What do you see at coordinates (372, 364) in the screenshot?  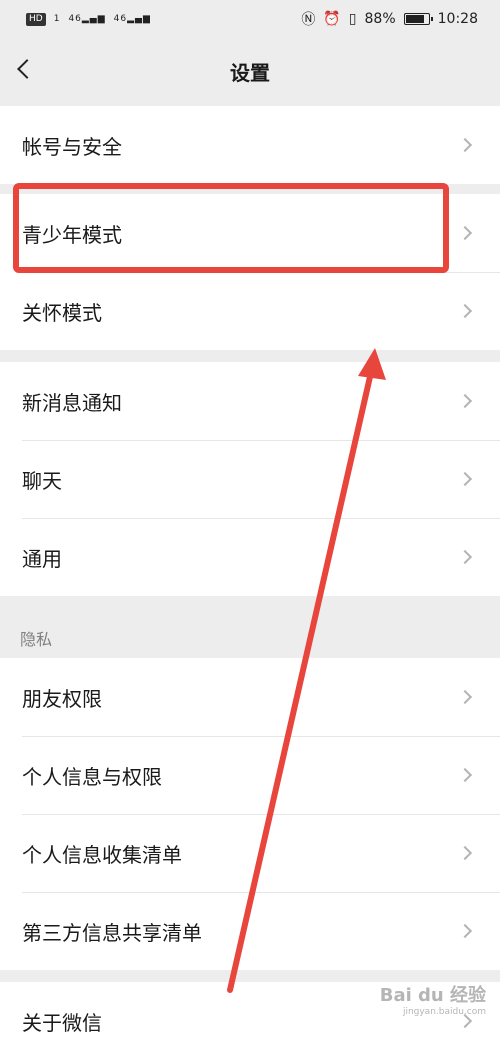 I see `annotation-arrow-head` at bounding box center [372, 364].